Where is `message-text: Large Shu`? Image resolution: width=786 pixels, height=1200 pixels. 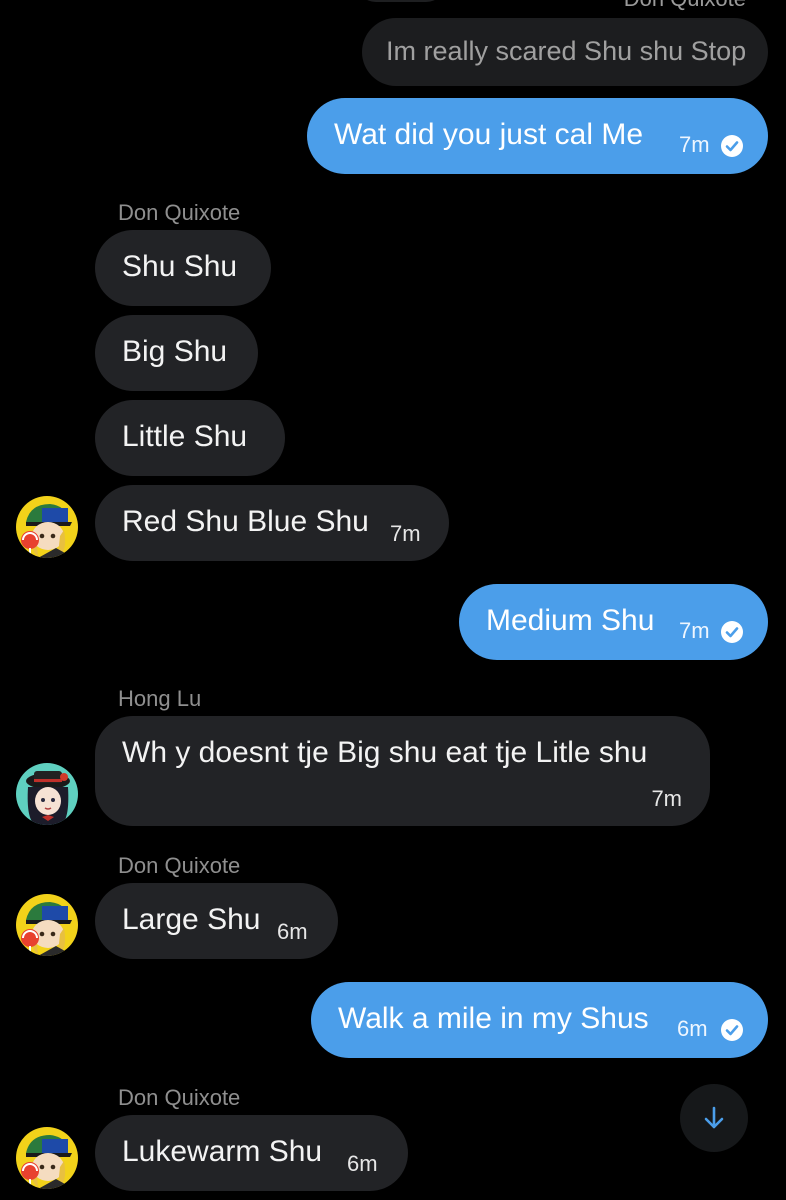
message-text: Large Shu is located at coordinates (191, 919).